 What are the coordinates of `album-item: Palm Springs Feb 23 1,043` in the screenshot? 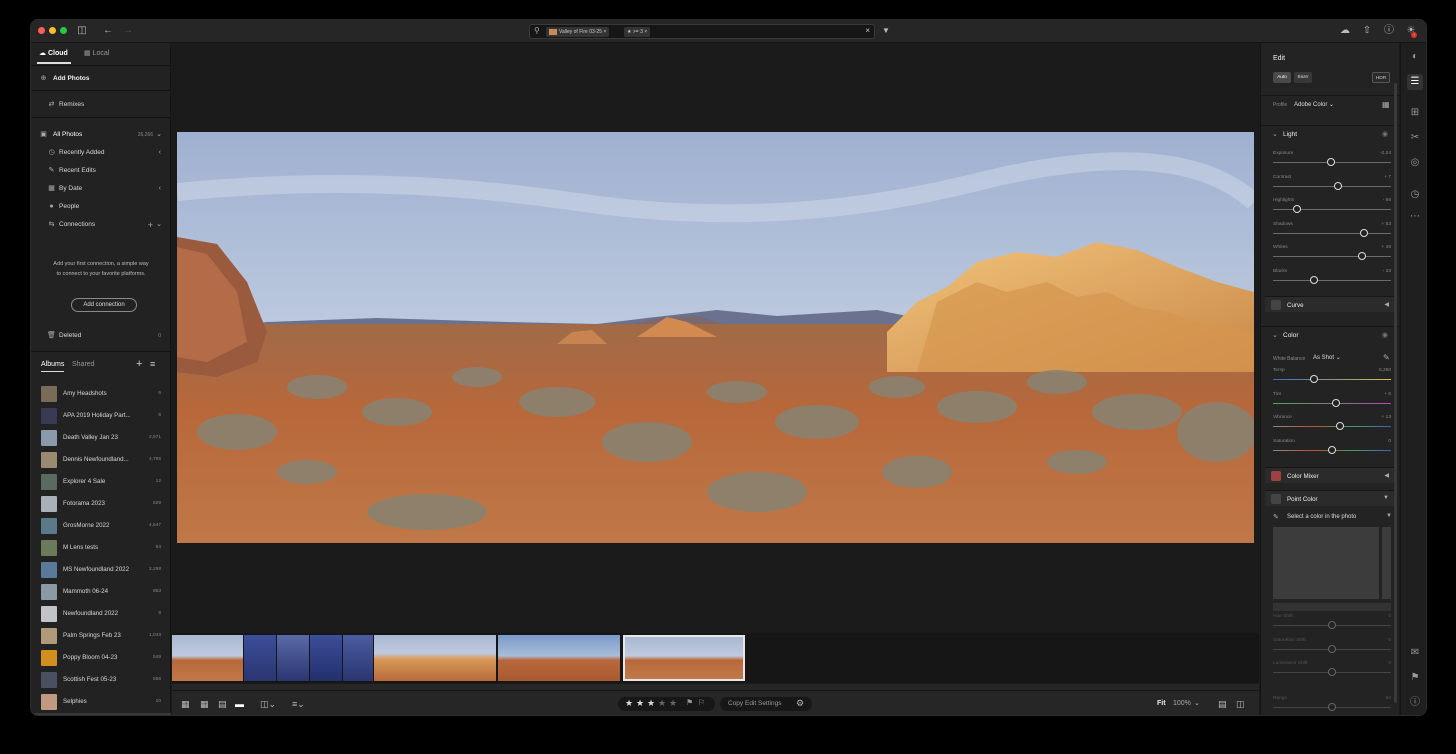 It's located at (101, 636).